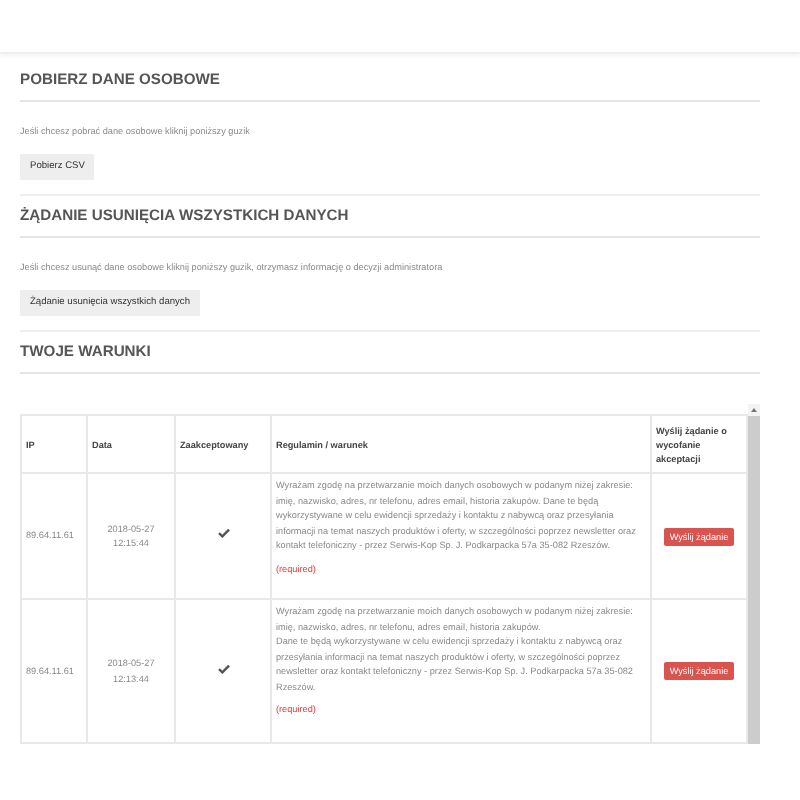 This screenshot has height=800, width=800. I want to click on scroll-up-icon, so click(754, 410).